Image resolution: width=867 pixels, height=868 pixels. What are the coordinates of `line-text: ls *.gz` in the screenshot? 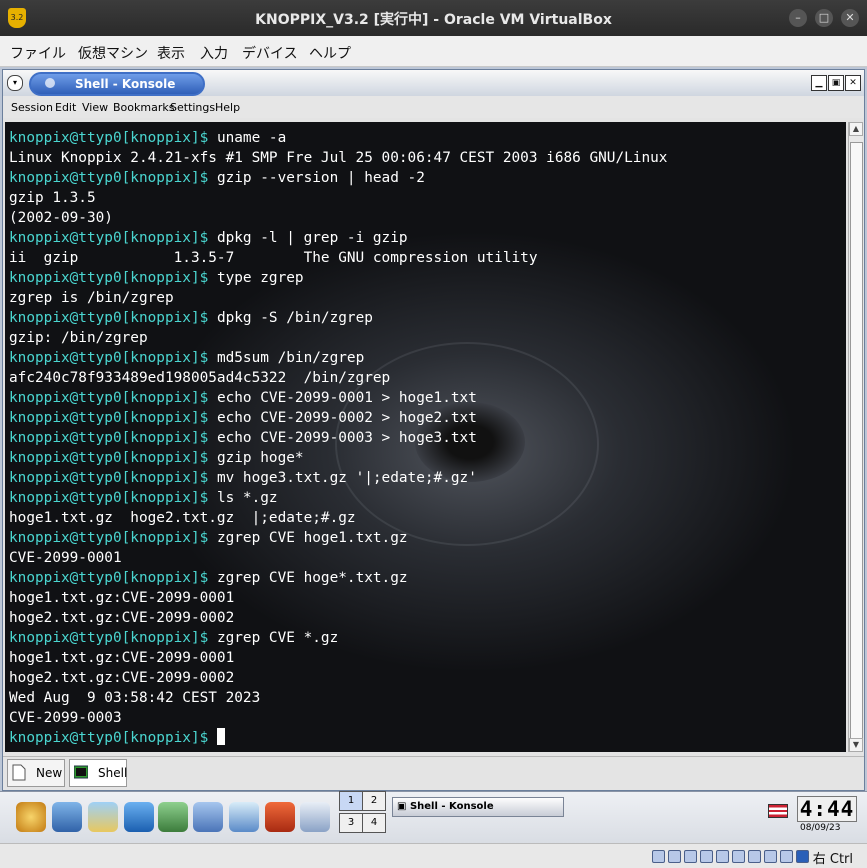 It's located at (243, 498).